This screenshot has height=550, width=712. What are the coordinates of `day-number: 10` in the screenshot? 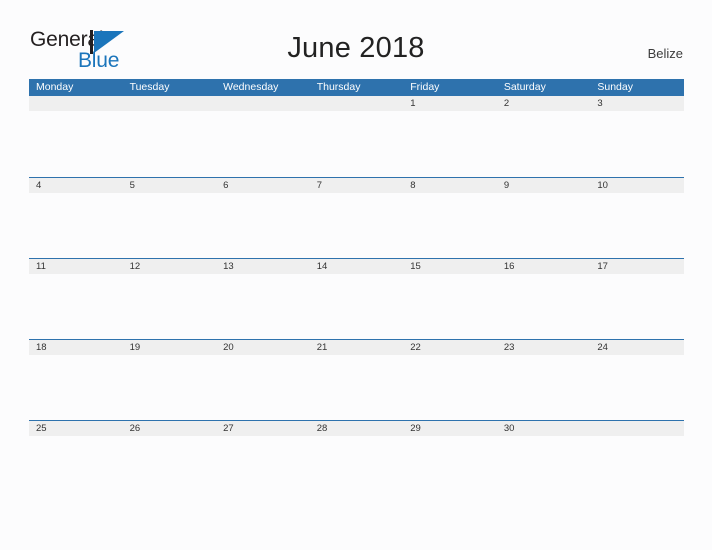 It's located at (637, 185).